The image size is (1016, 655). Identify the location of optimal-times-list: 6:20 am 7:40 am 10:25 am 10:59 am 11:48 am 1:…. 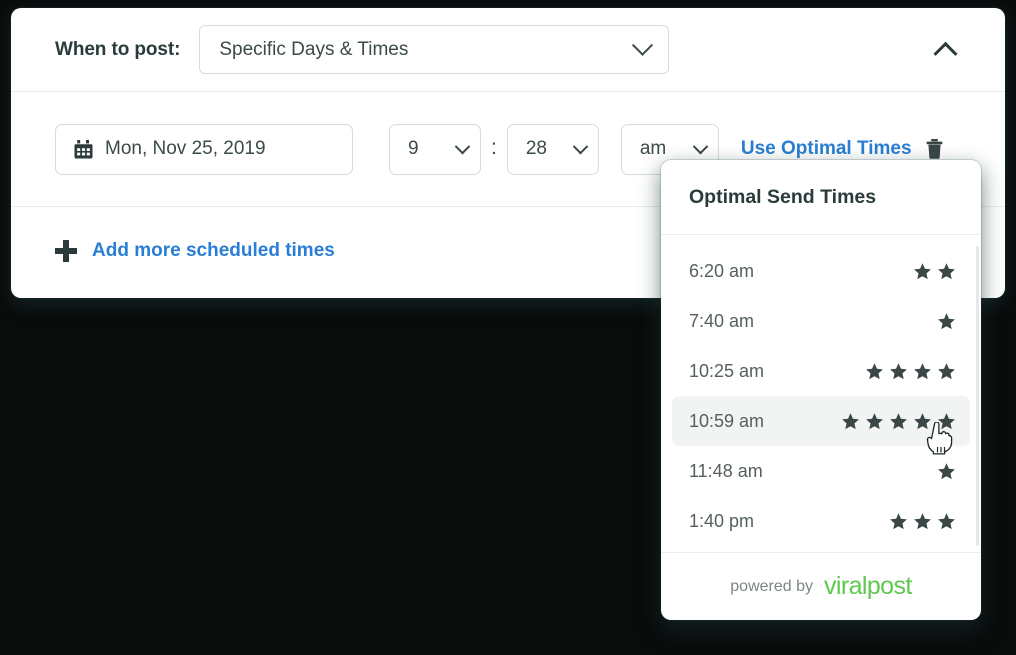
(821, 390).